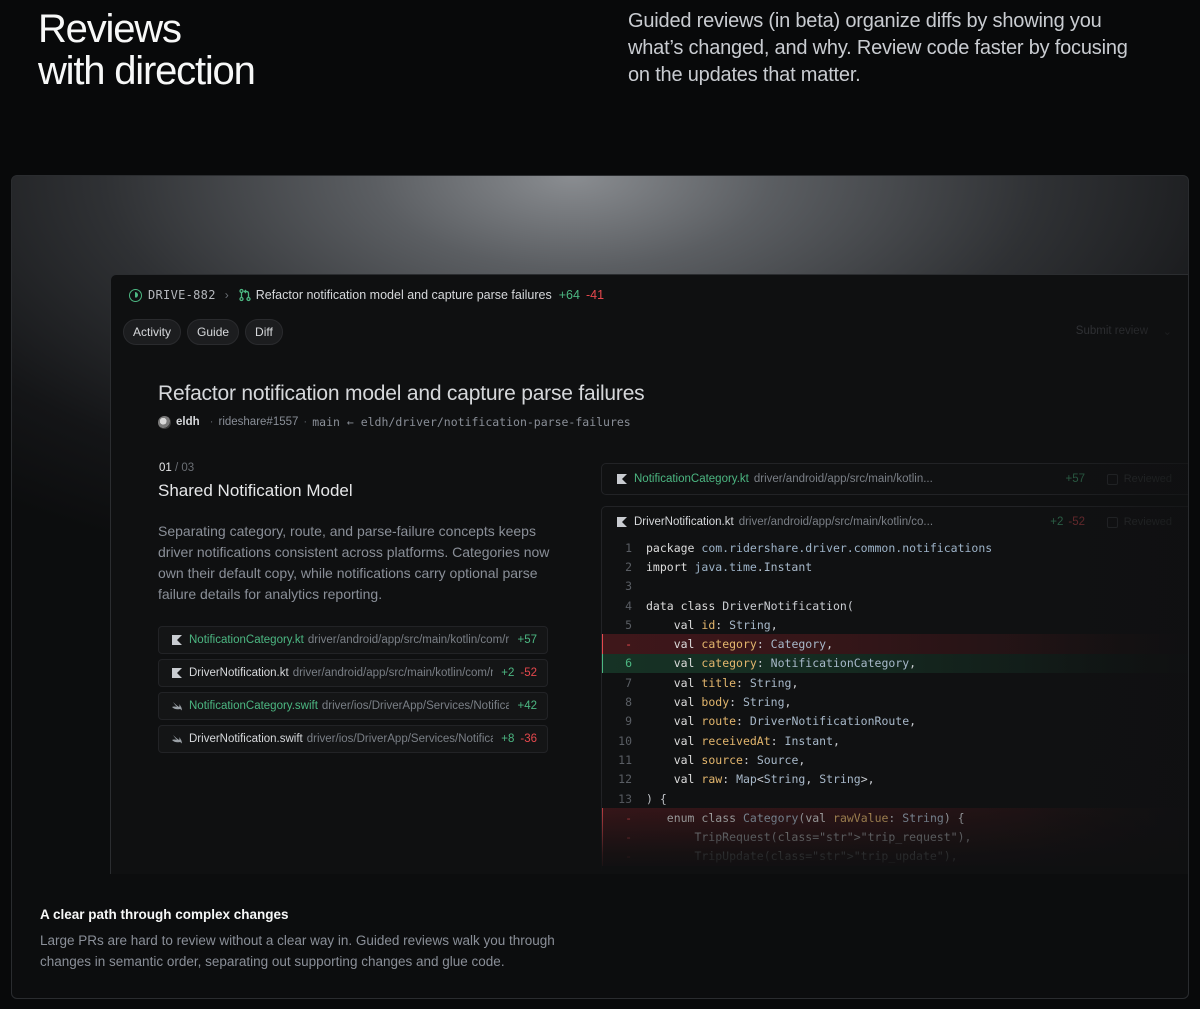  Describe the element at coordinates (264, 332) in the screenshot. I see `tab-diff: Diff` at that location.